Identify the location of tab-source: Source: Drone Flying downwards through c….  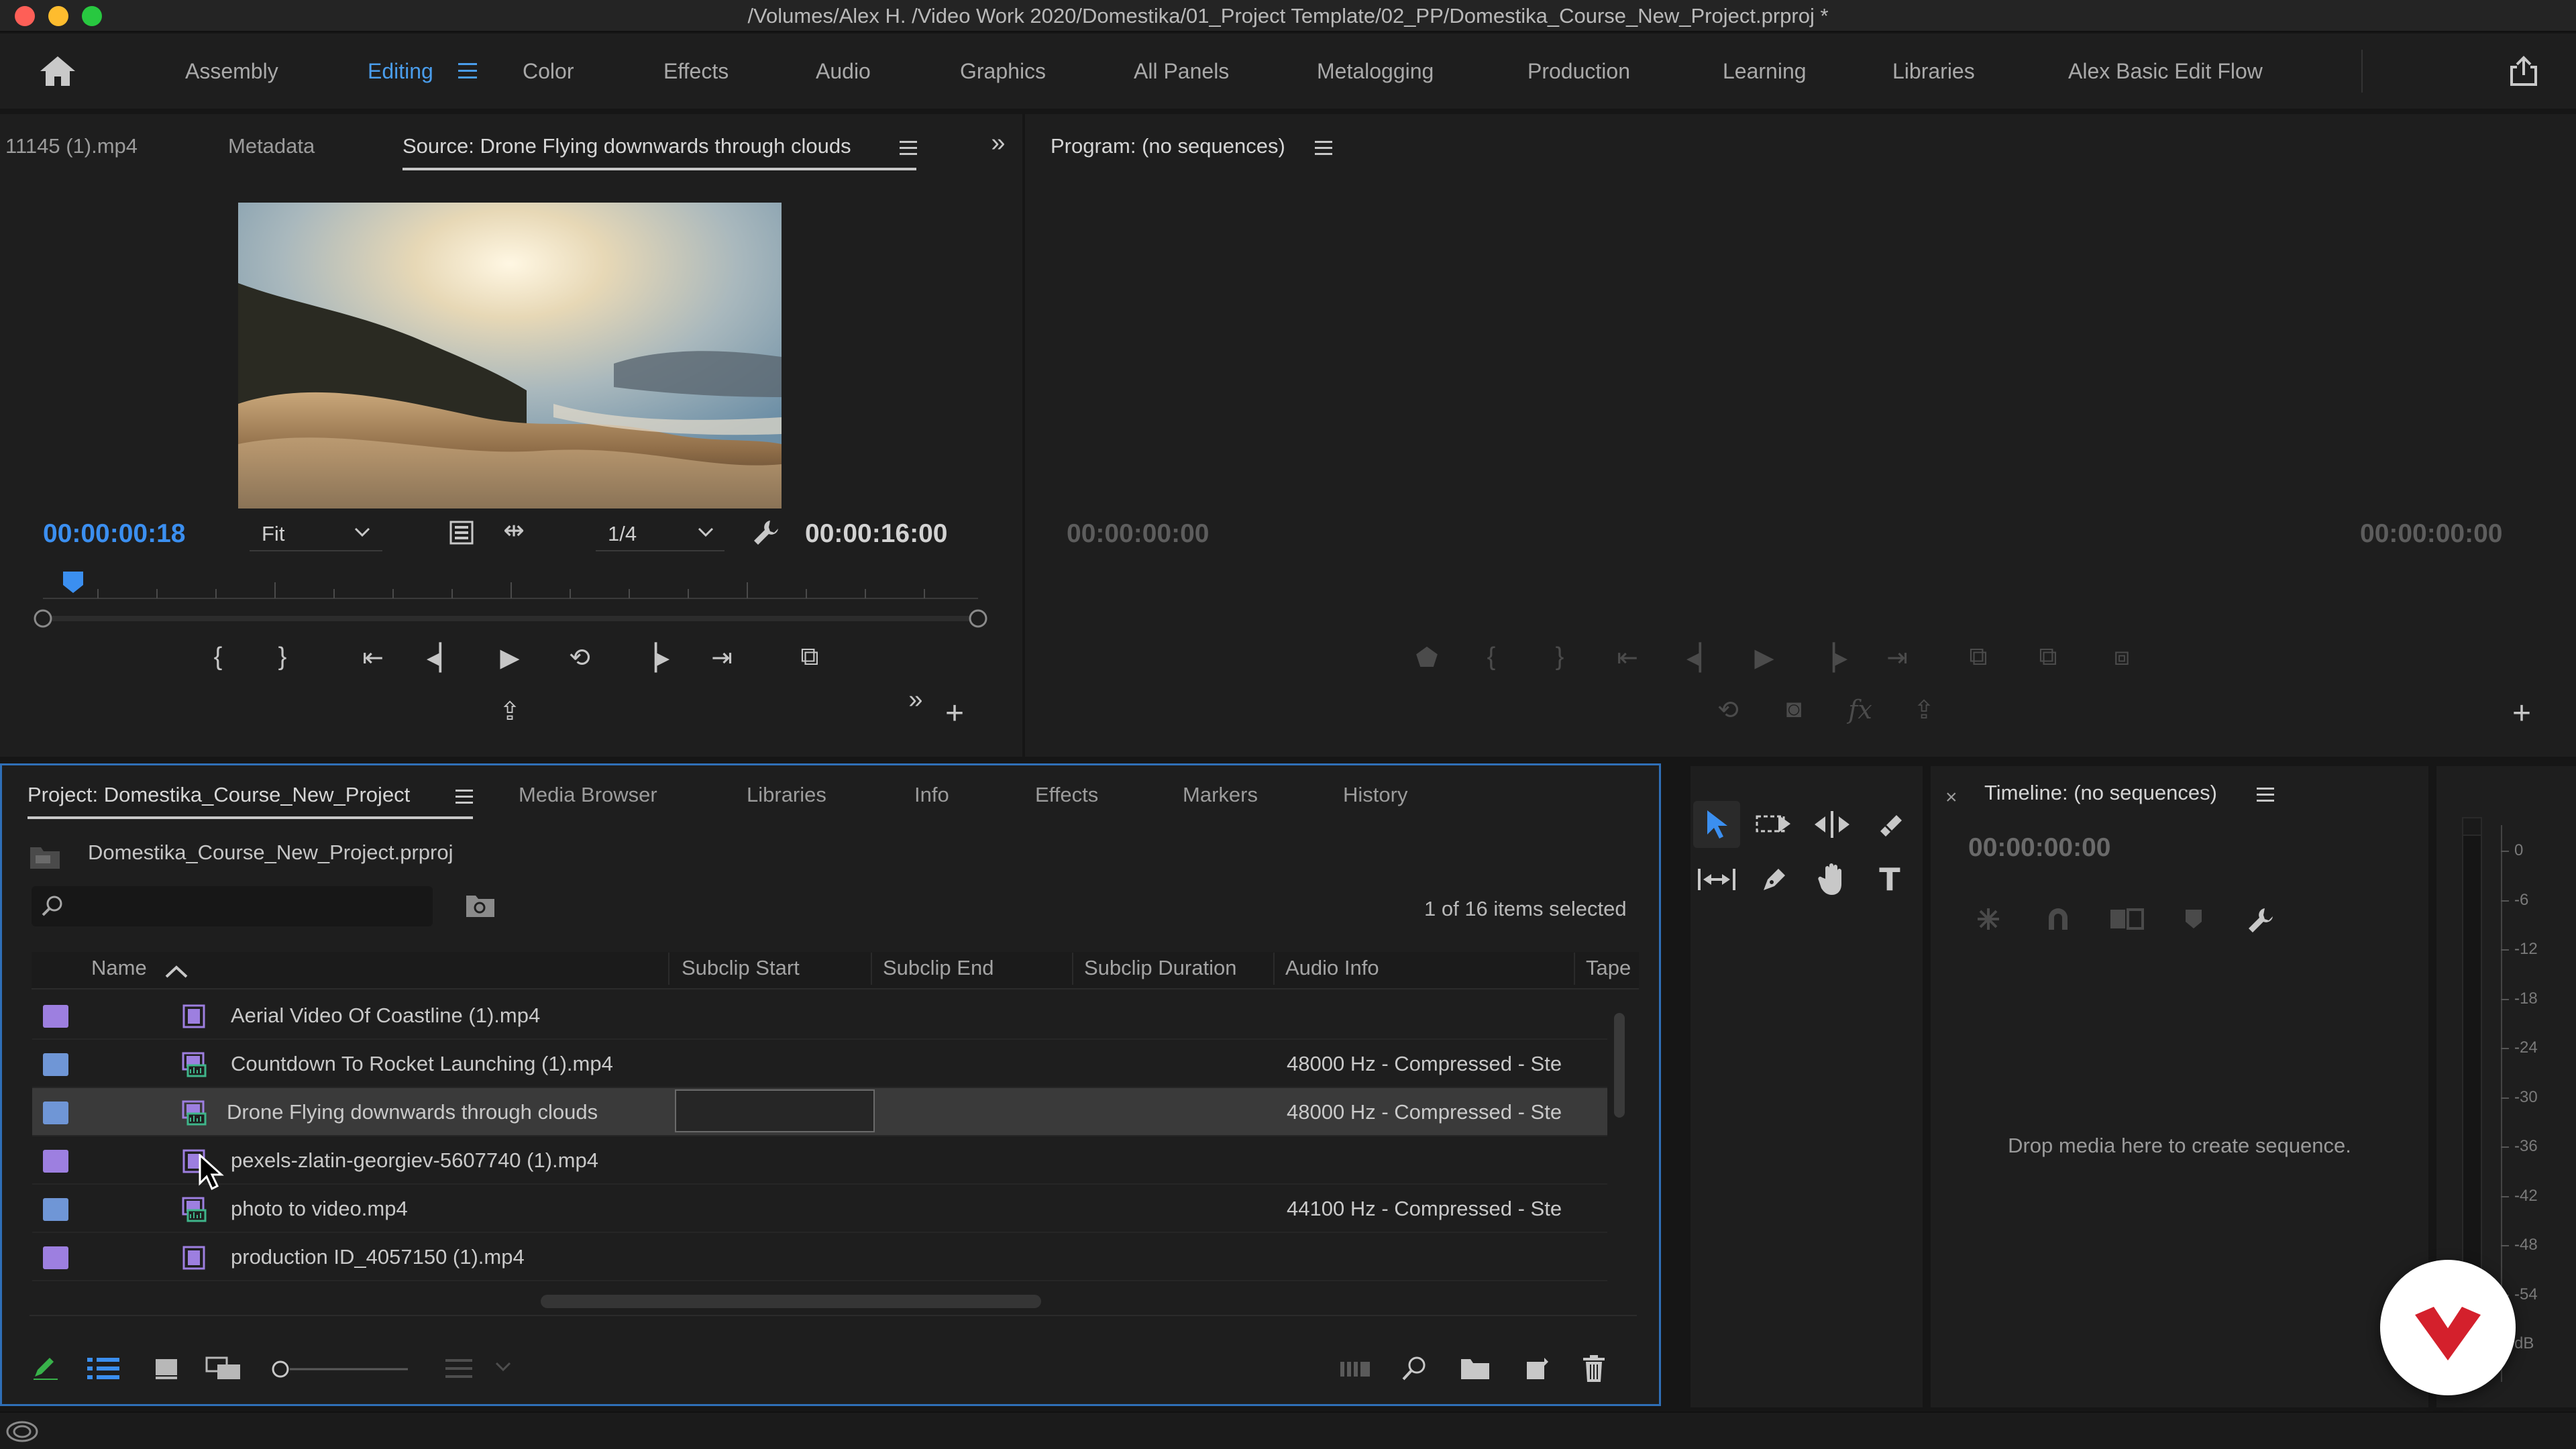
(626, 146).